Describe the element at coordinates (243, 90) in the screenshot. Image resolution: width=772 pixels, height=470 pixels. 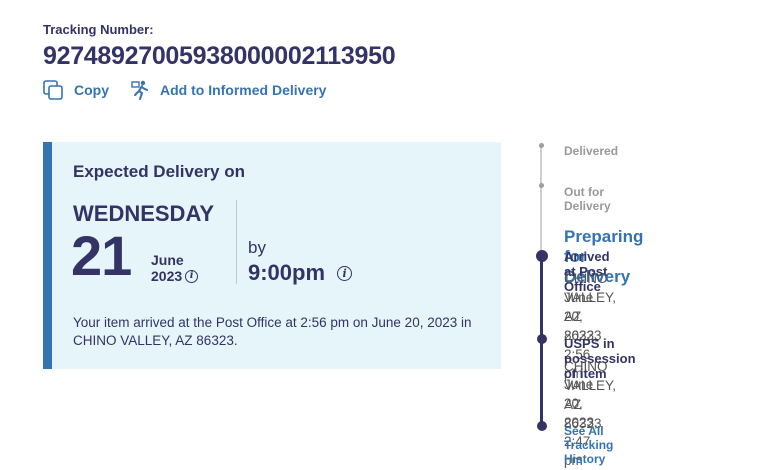
I see `informed-delivery-label: Add to Informed Delivery` at that location.